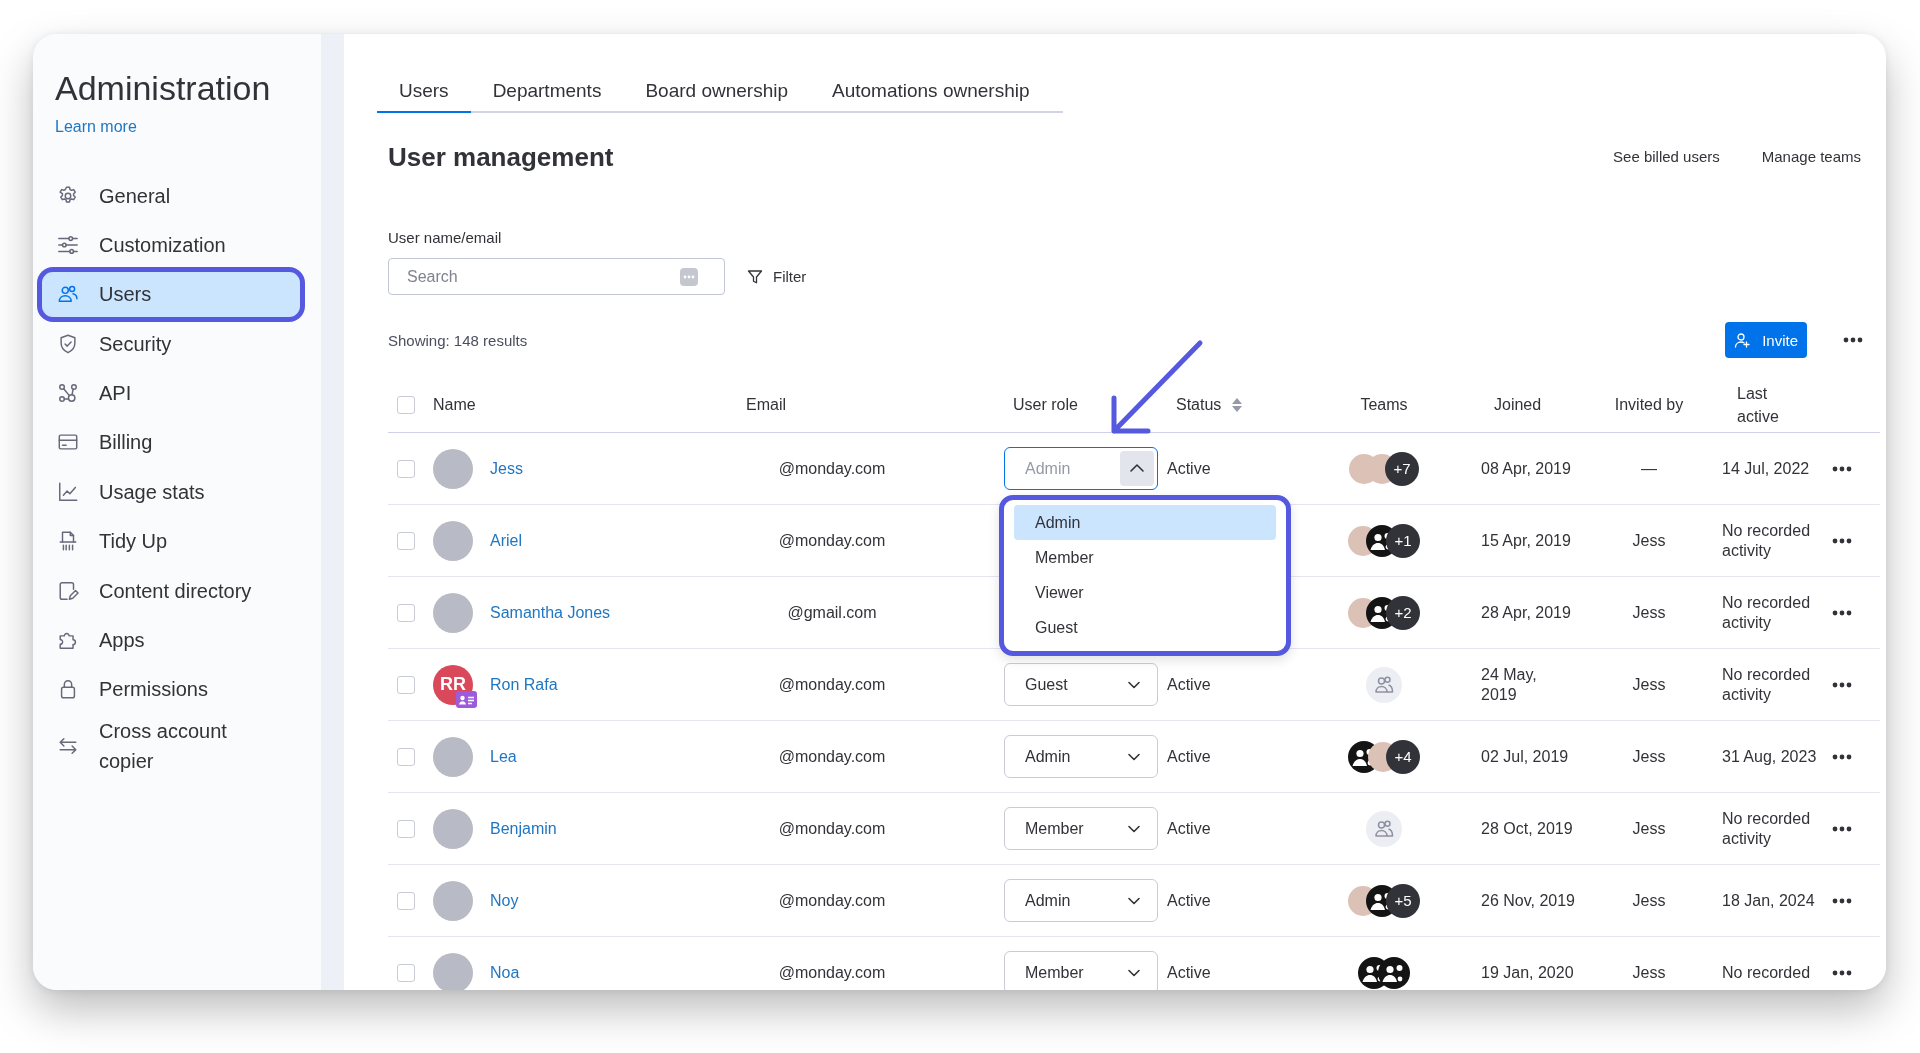  Describe the element at coordinates (171, 640) in the screenshot. I see `nav-item: Apps` at that location.